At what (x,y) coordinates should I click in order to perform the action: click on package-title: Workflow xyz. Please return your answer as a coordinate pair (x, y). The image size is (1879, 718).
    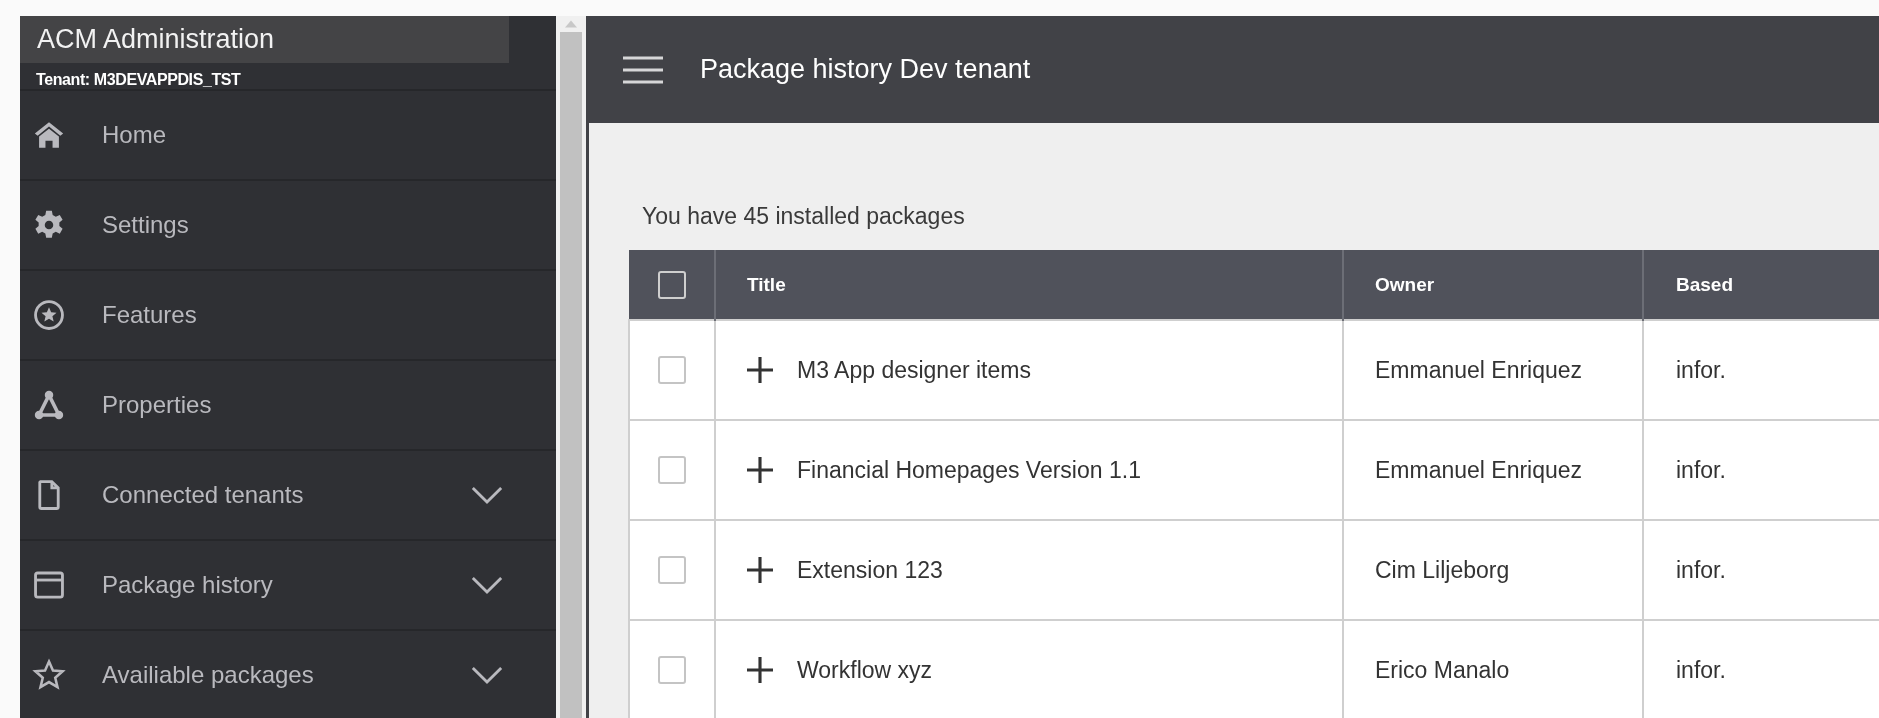
    Looking at the image, I should click on (865, 670).